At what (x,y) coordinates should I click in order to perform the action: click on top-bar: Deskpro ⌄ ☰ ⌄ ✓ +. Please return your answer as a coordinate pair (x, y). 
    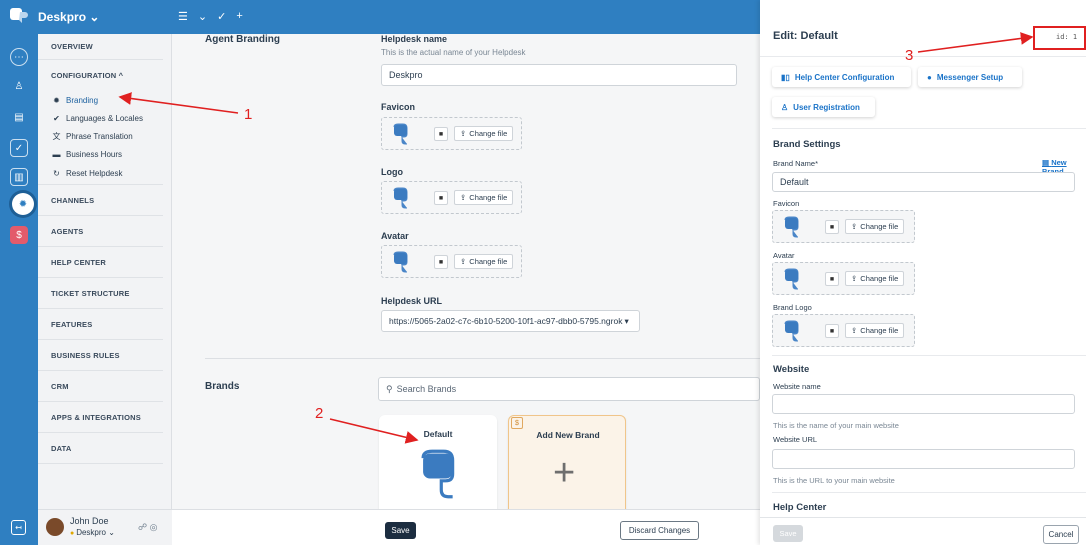
    Looking at the image, I should click on (399, 17).